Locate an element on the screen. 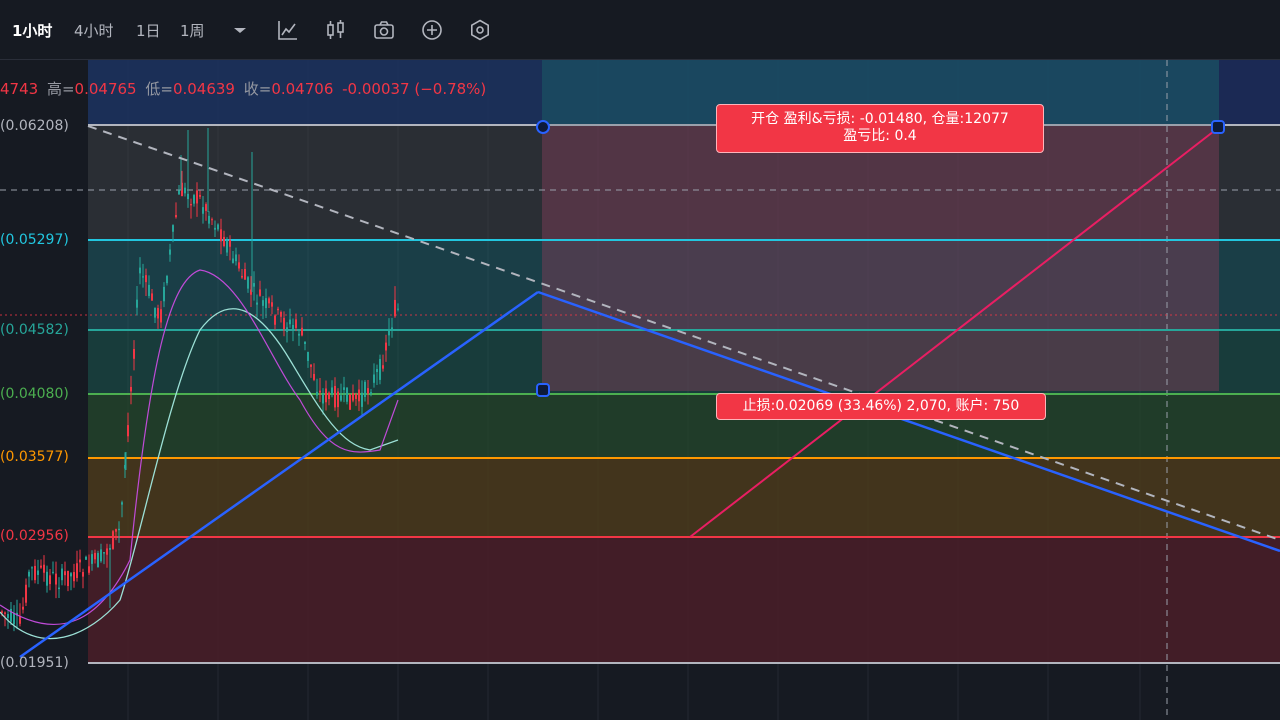 The height and width of the screenshot is (720, 1280). position-entry-tooltip: 开仓 盈利&亏损: -0.01480, 仓量:12077 盈亏比: 0.4 is located at coordinates (880, 128).